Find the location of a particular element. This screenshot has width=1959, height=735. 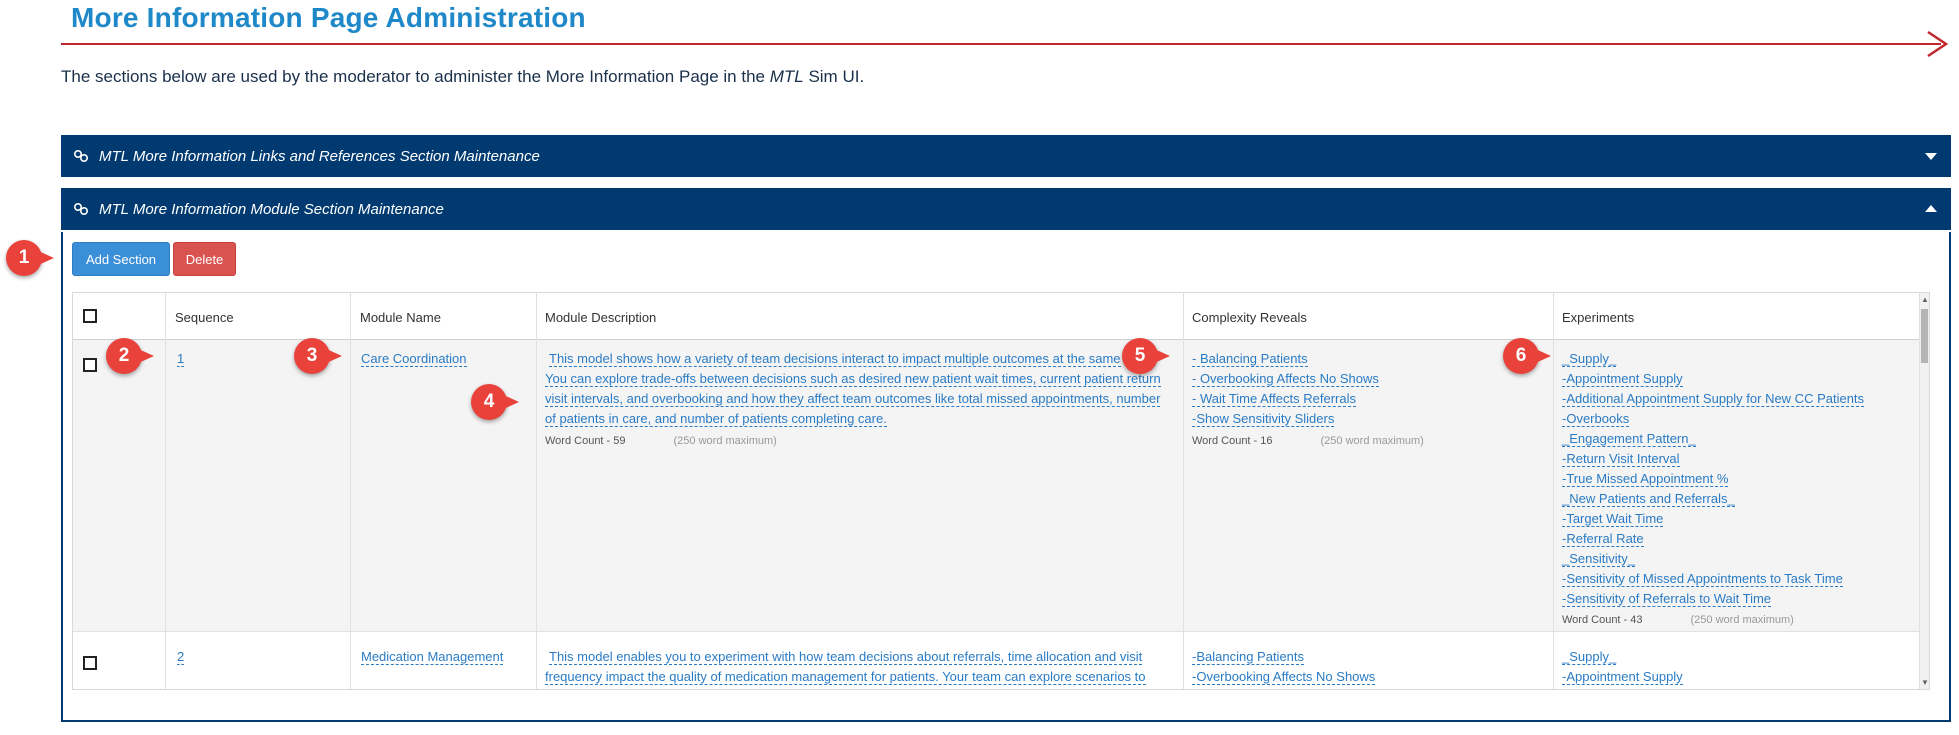

experiments-word-count: Word Count - 43 (250 word maximum) is located at coordinates (1678, 620).